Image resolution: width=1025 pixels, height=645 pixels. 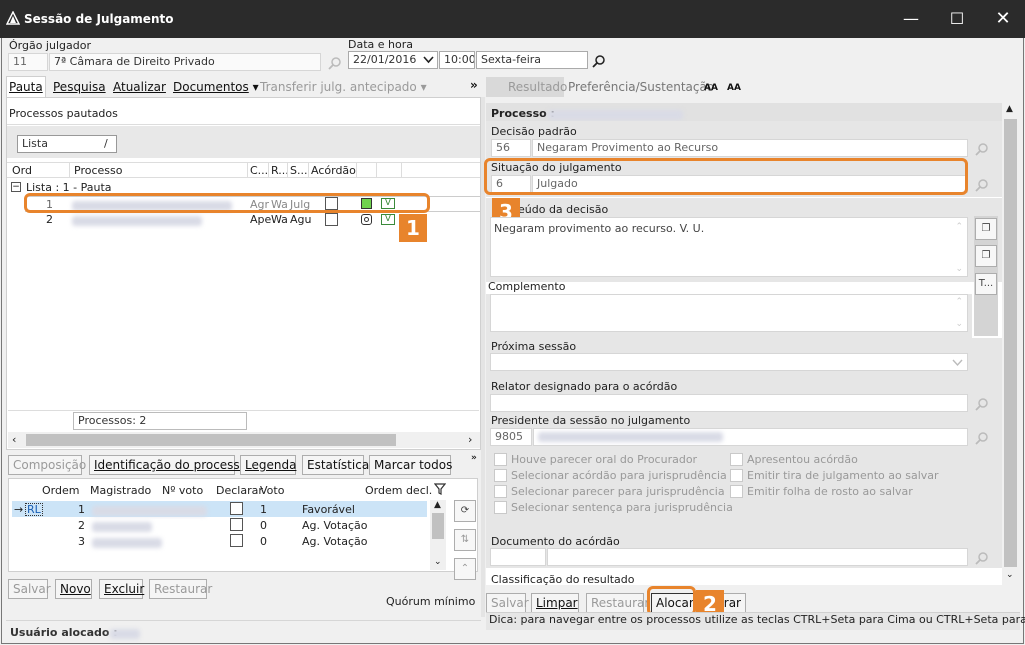 I want to click on novo-button: Novo, so click(x=73, y=589).